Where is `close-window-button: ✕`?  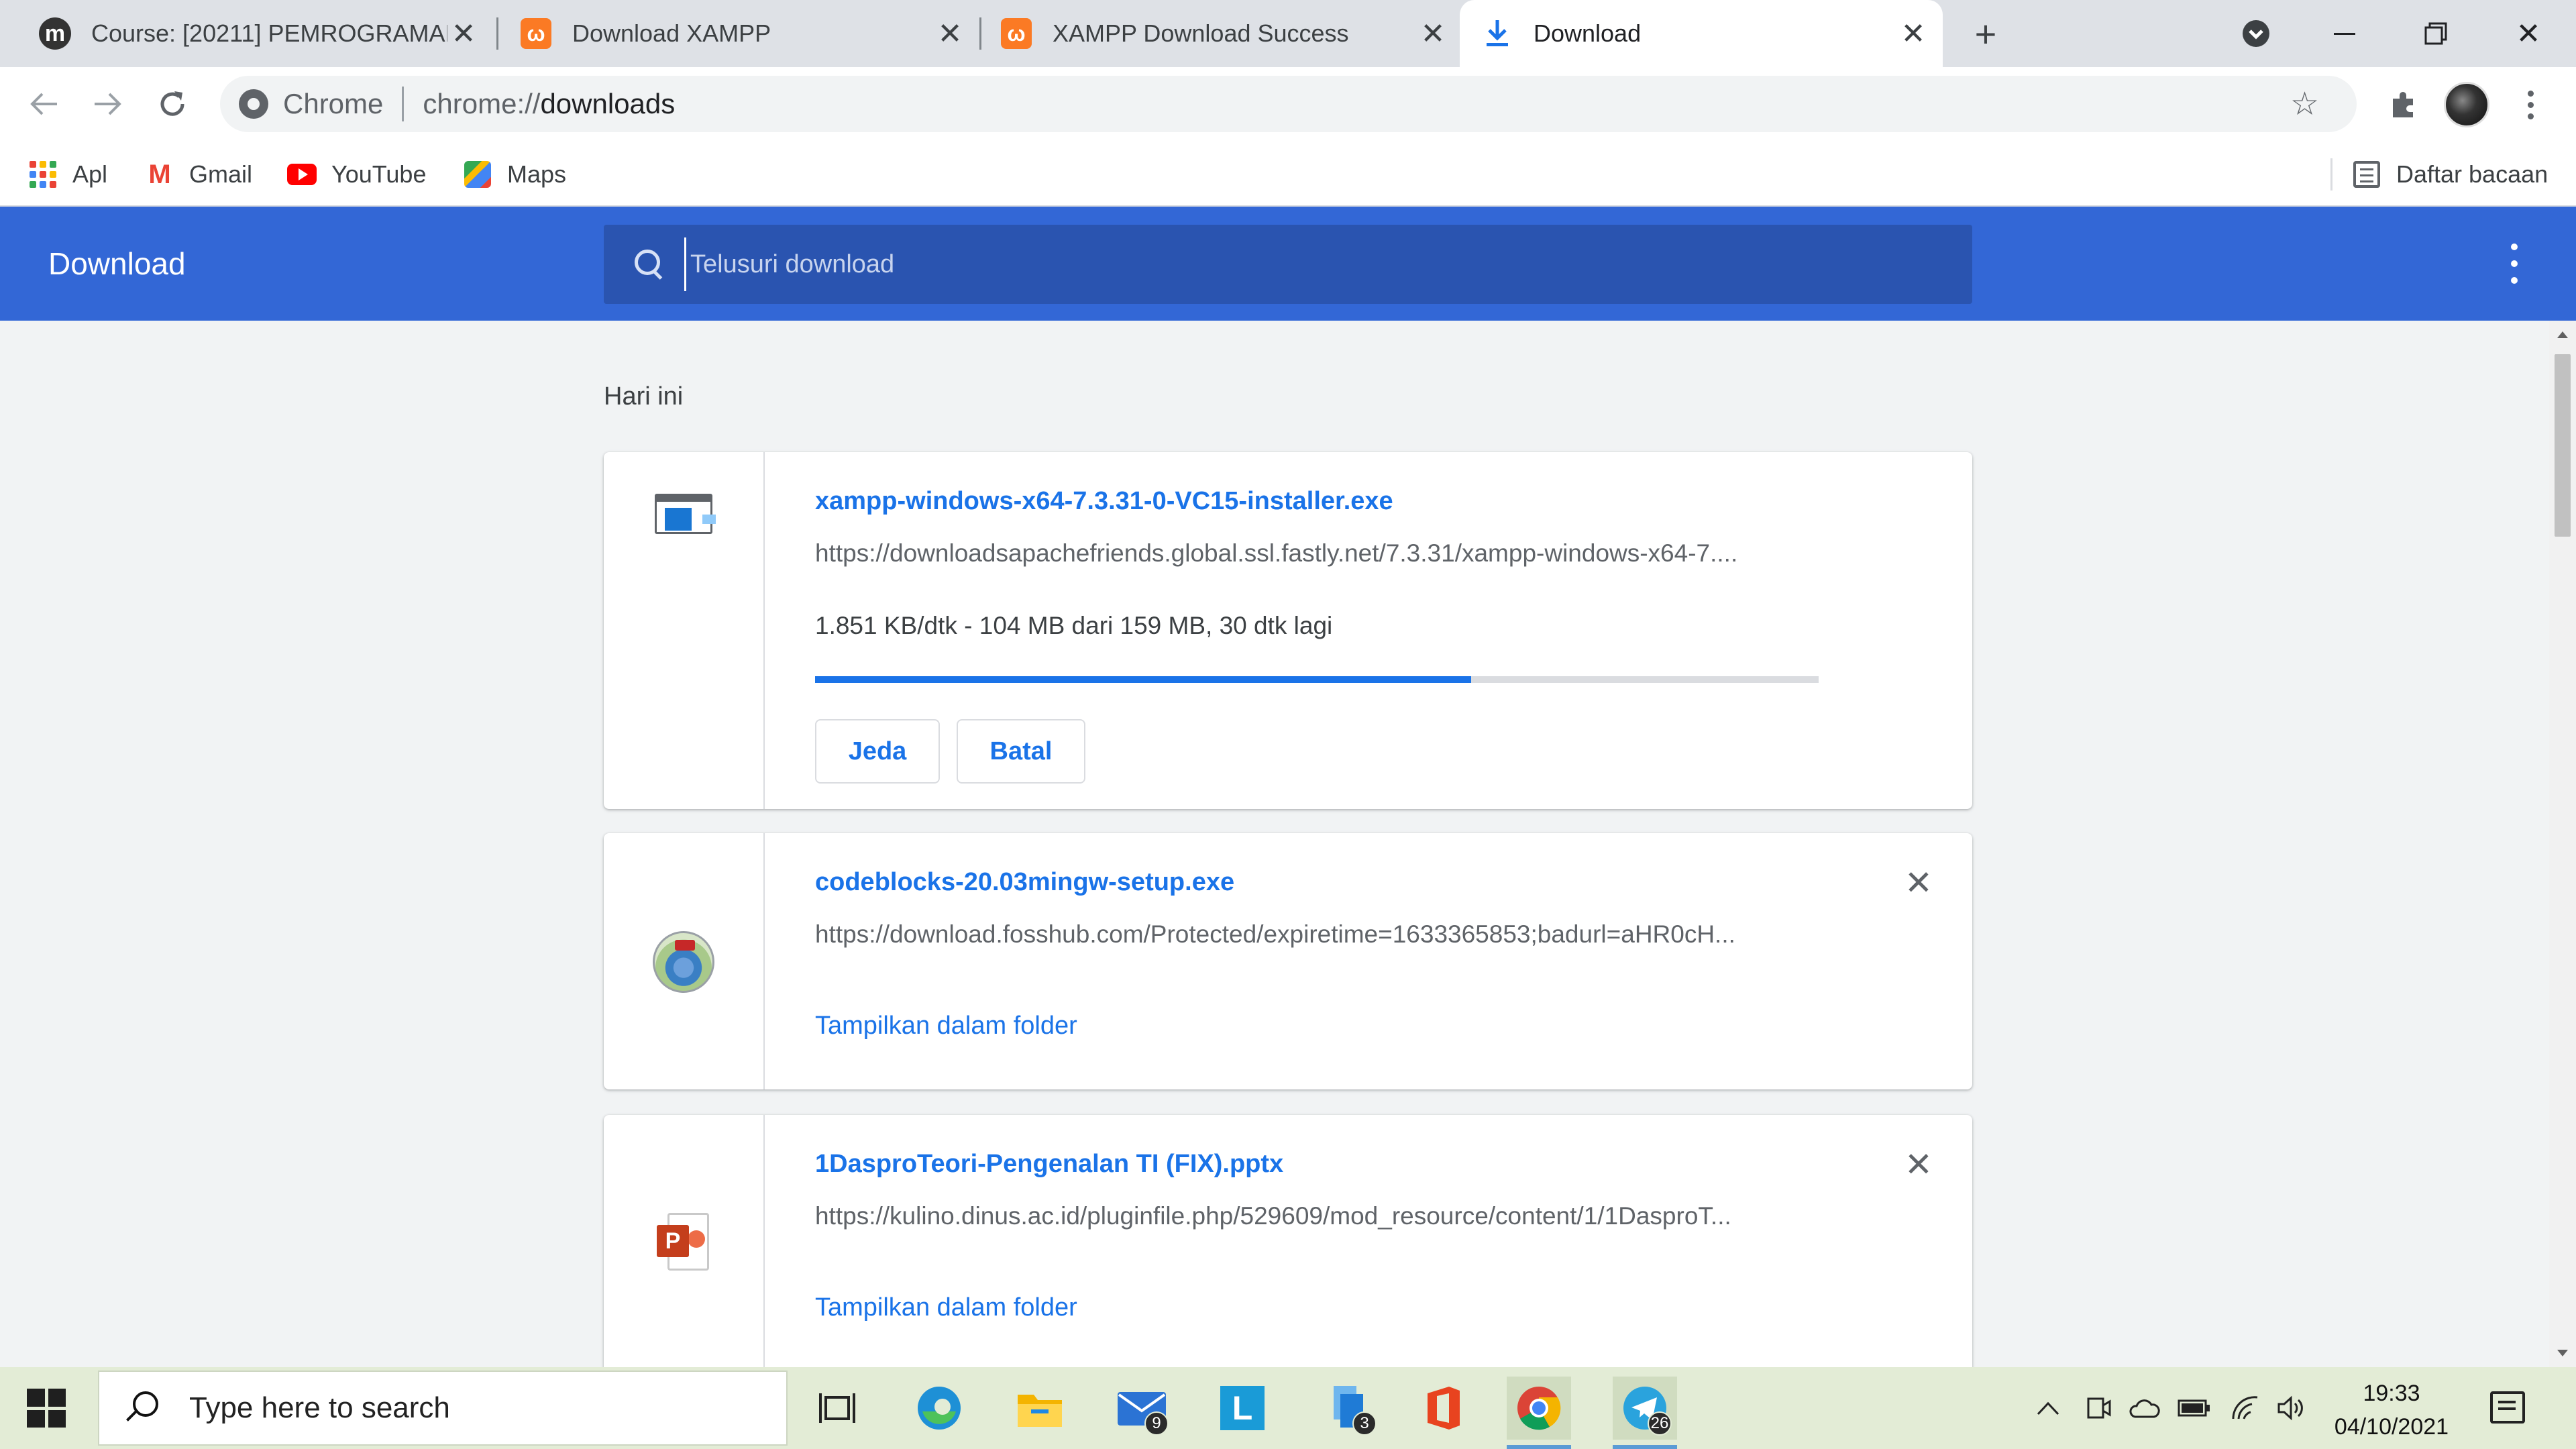
close-window-button: ✕ is located at coordinates (2528, 33).